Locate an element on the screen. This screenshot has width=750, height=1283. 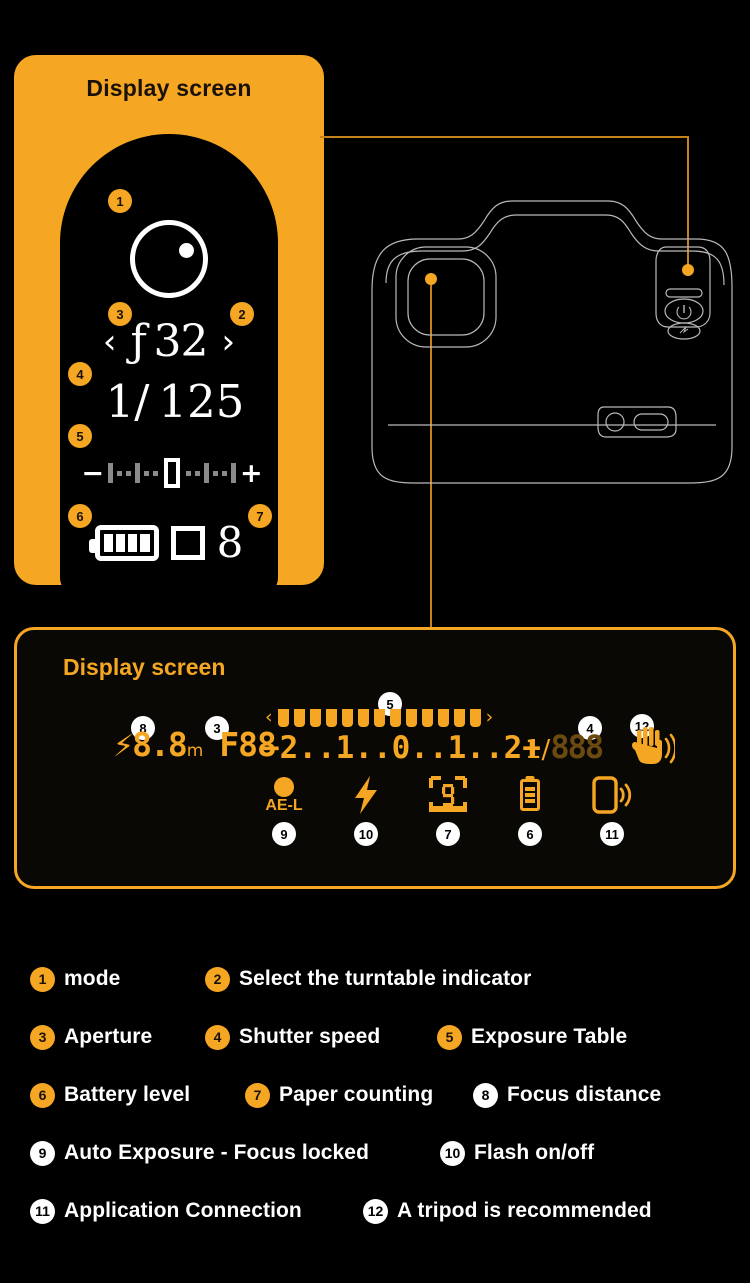
aperture-prev-chevron-icon: ‹ is located at coordinates (110, 342).